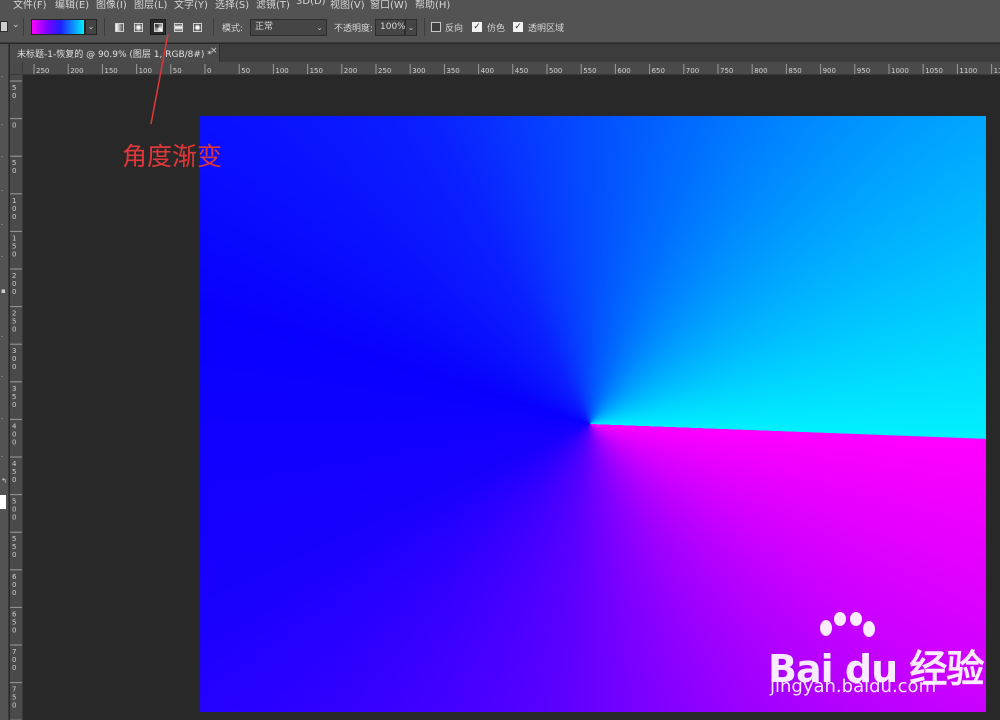 This screenshot has height=720, width=1000. Describe the element at coordinates (853, 686) in the screenshot. I see `watermark-url: jingyan.baidu.com` at that location.